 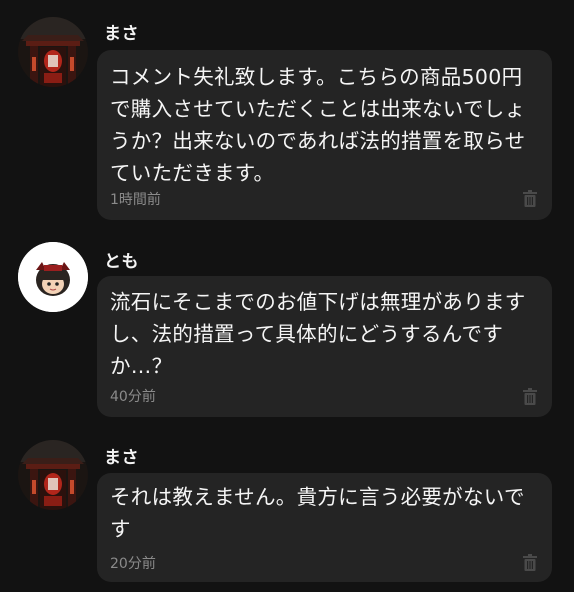 What do you see at coordinates (317, 513) in the screenshot?
I see `comment-text: それは教えません。貴方に言う必要がないです` at bounding box center [317, 513].